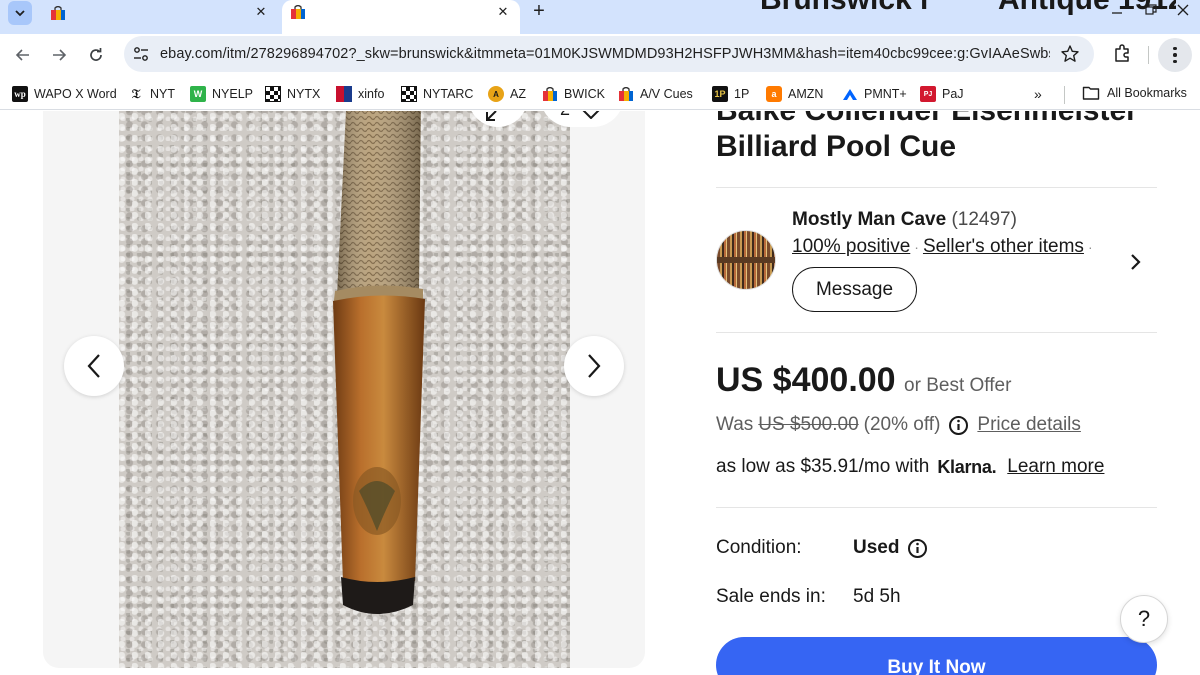  What do you see at coordinates (1122, 53) in the screenshot?
I see `extensions-icon` at bounding box center [1122, 53].